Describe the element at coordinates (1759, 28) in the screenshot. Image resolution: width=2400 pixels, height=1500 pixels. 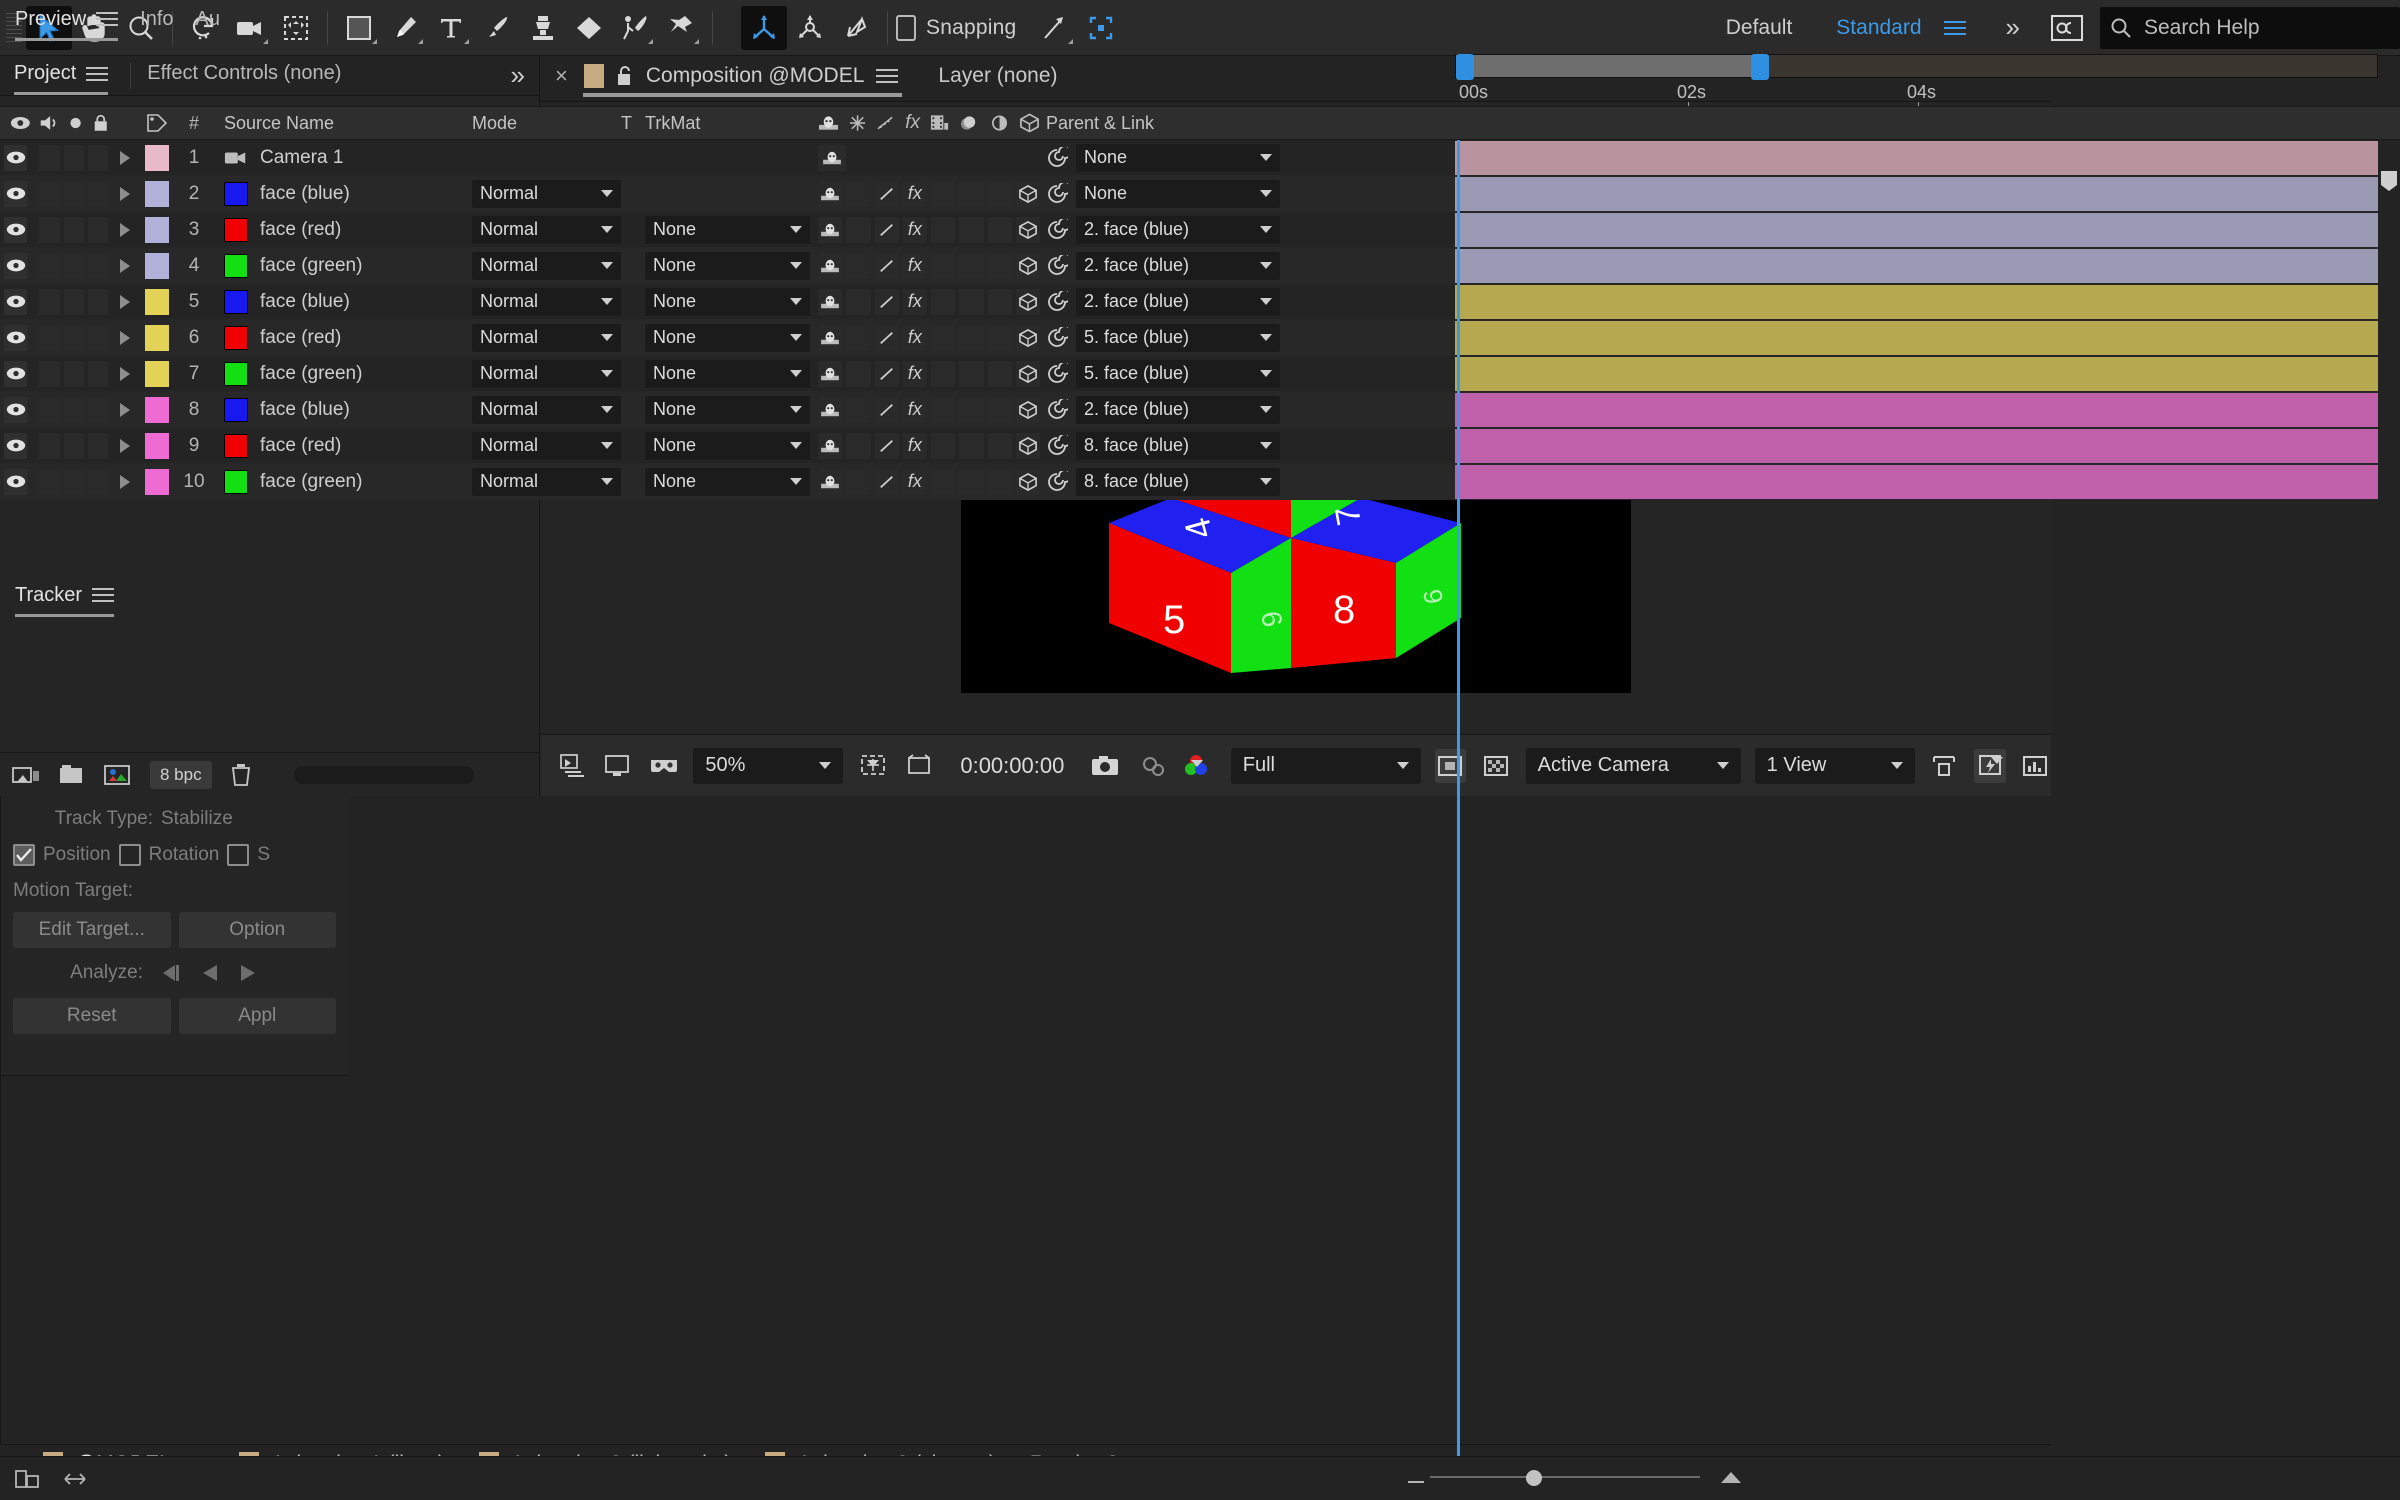
I see `workspace-default: Default` at that location.